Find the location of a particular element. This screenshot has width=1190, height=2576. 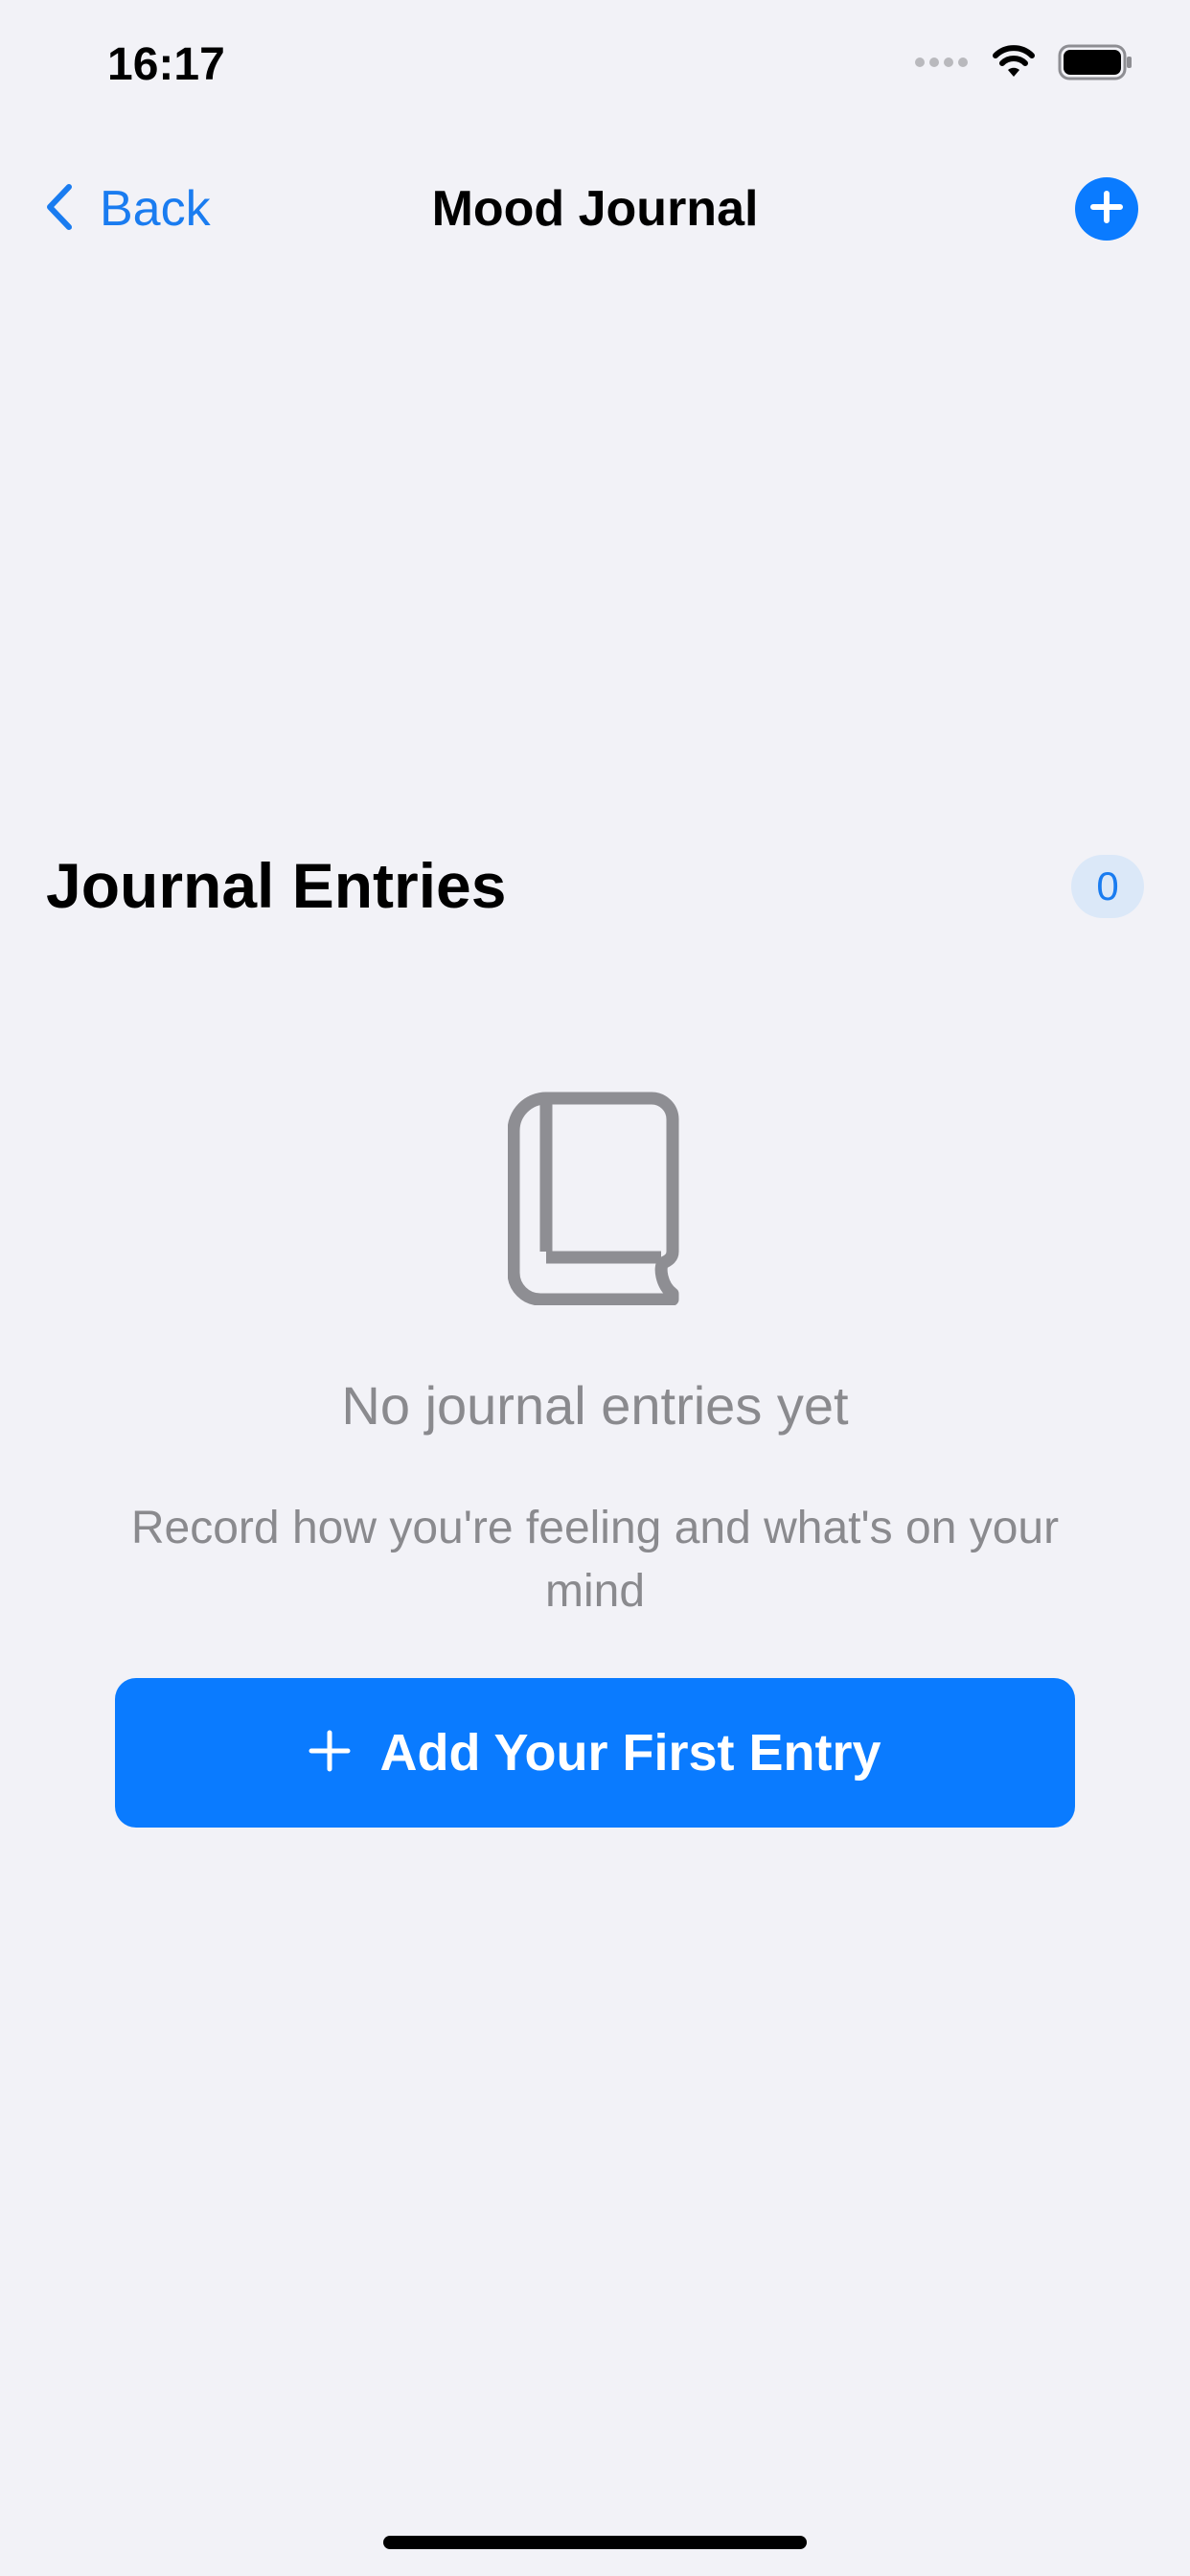

add-entry-button is located at coordinates (1106, 209).